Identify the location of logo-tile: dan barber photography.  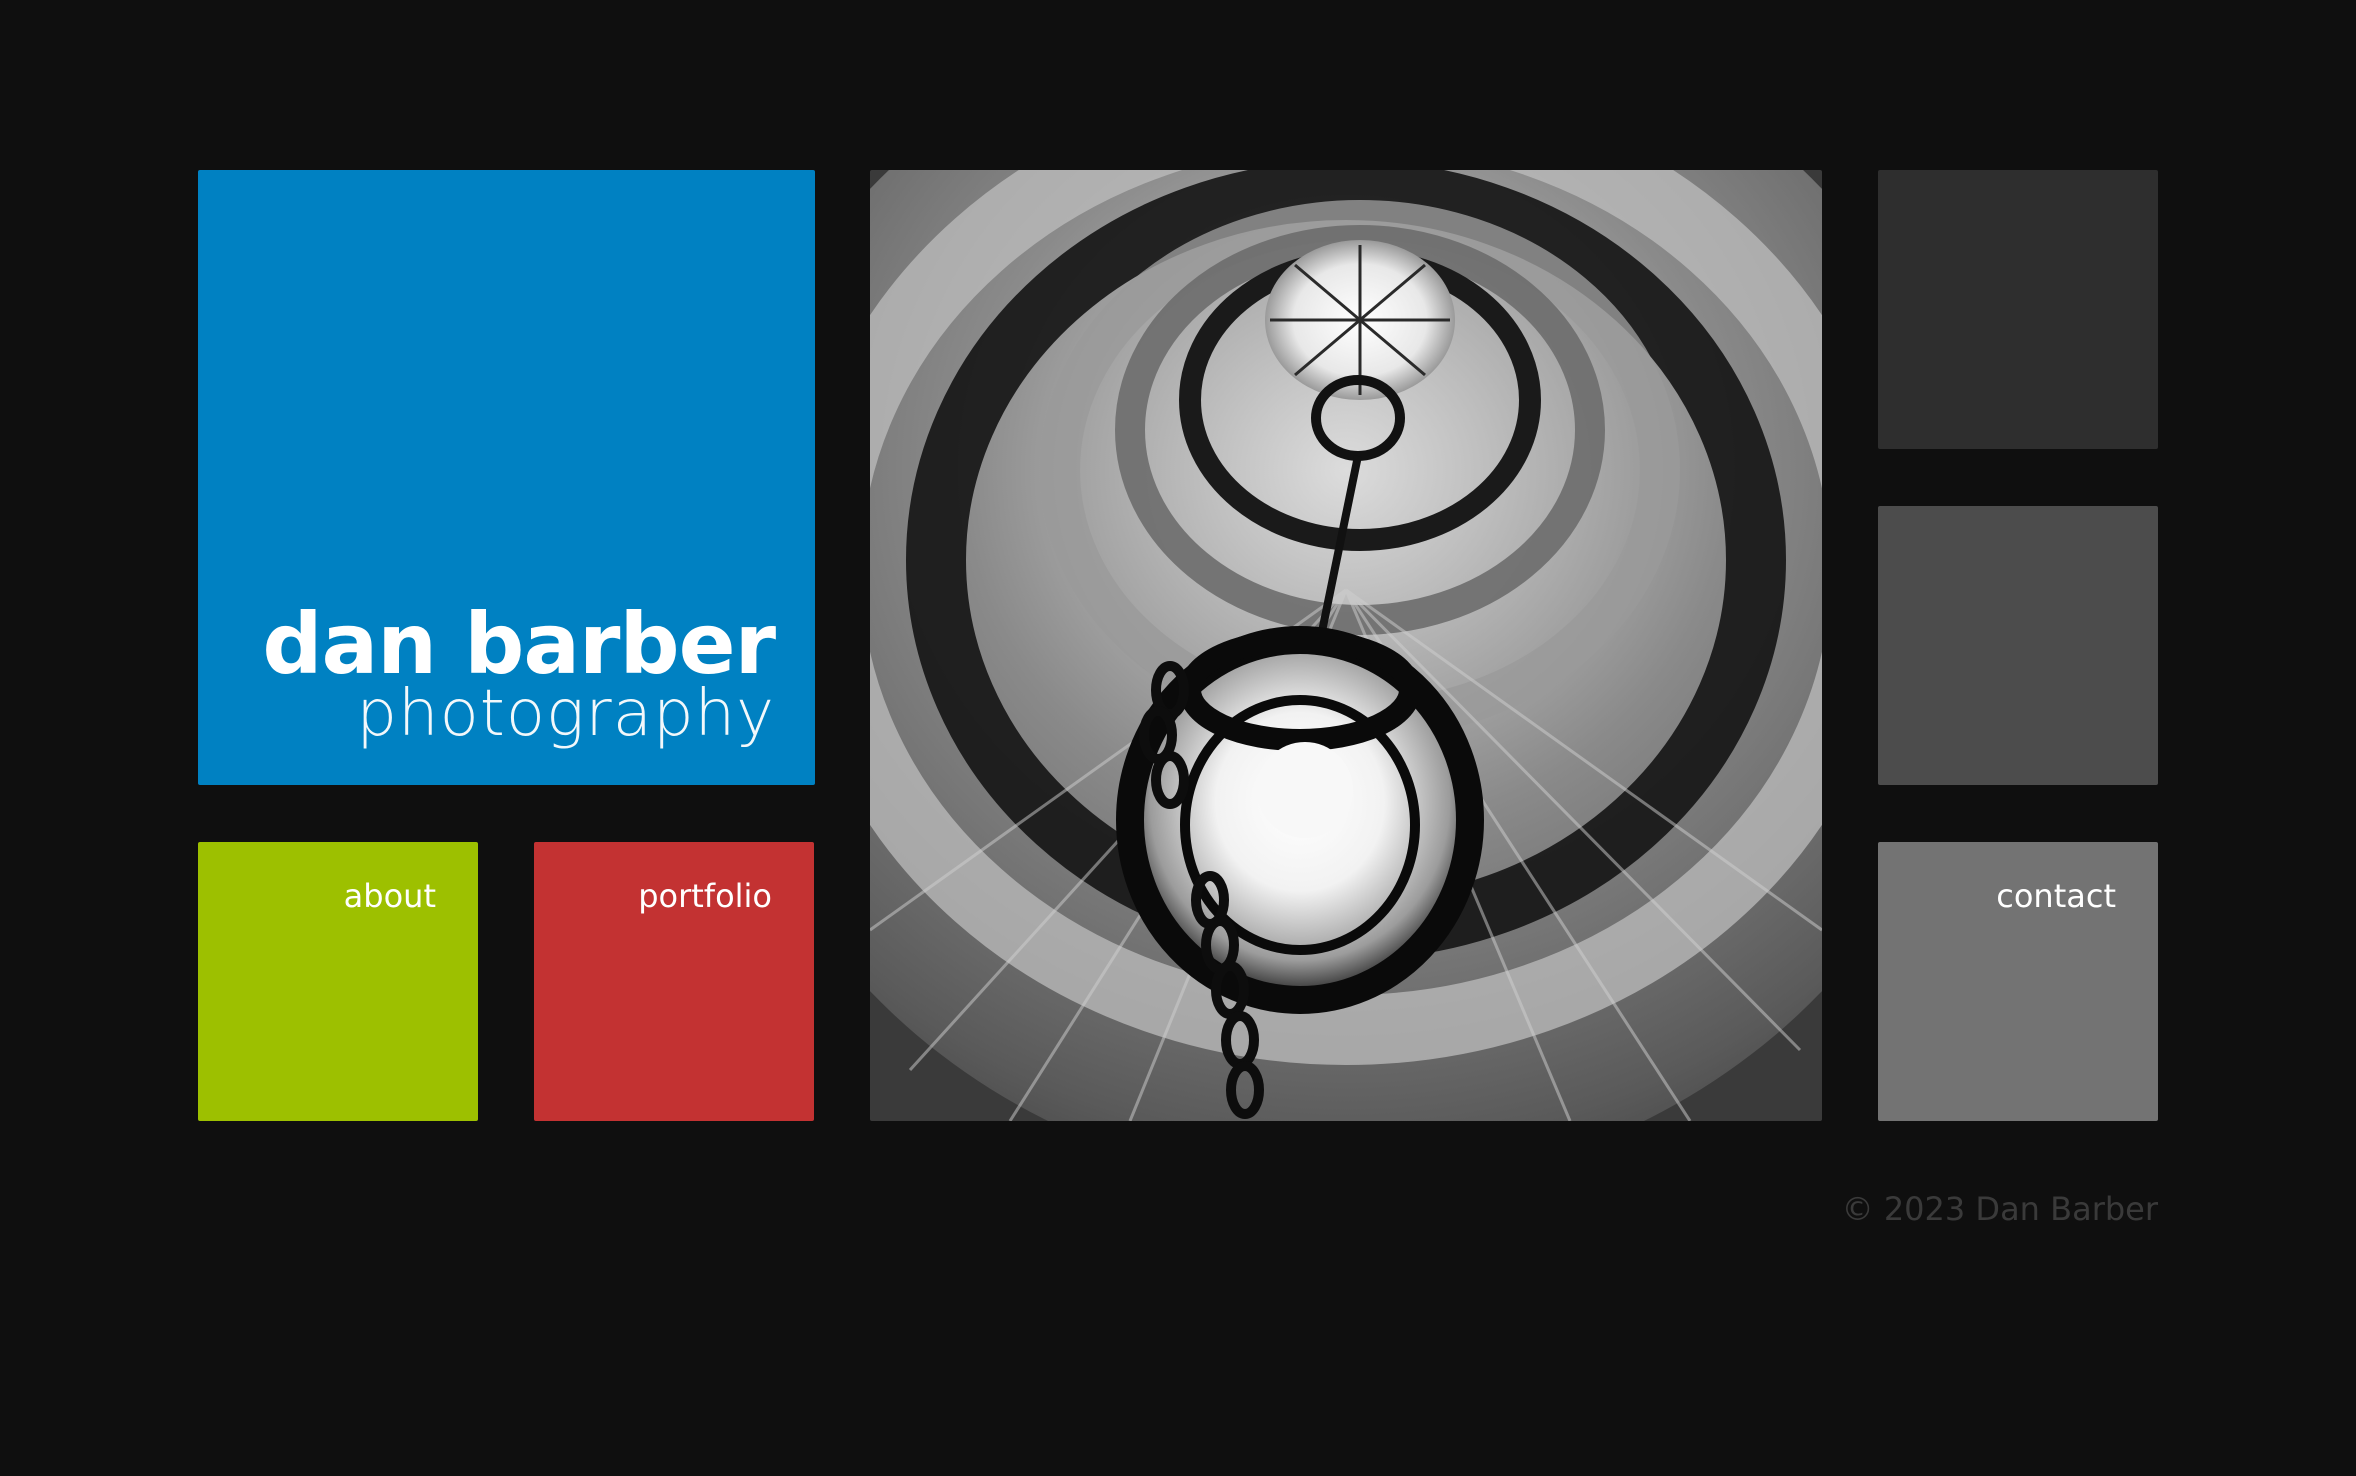
(506, 477).